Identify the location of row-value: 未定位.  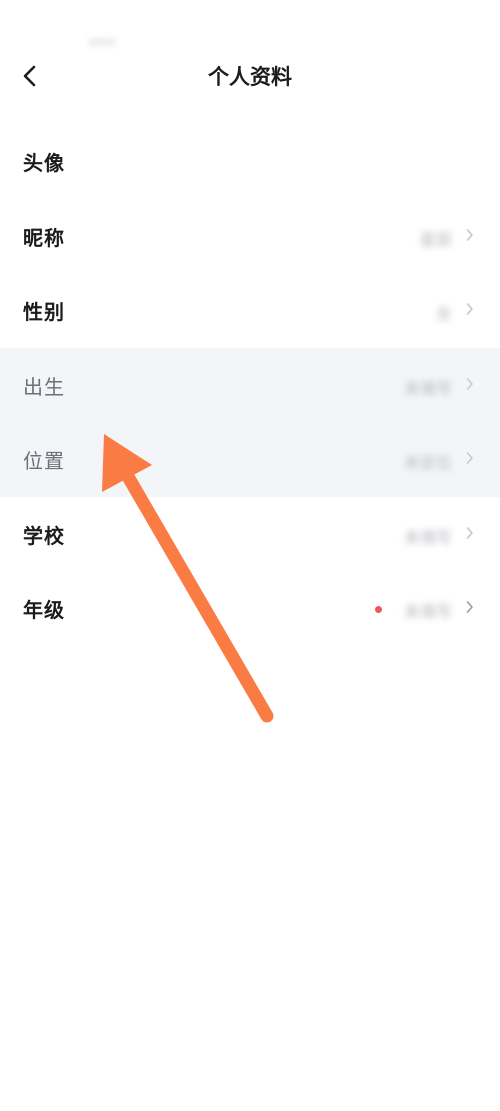
(427, 462).